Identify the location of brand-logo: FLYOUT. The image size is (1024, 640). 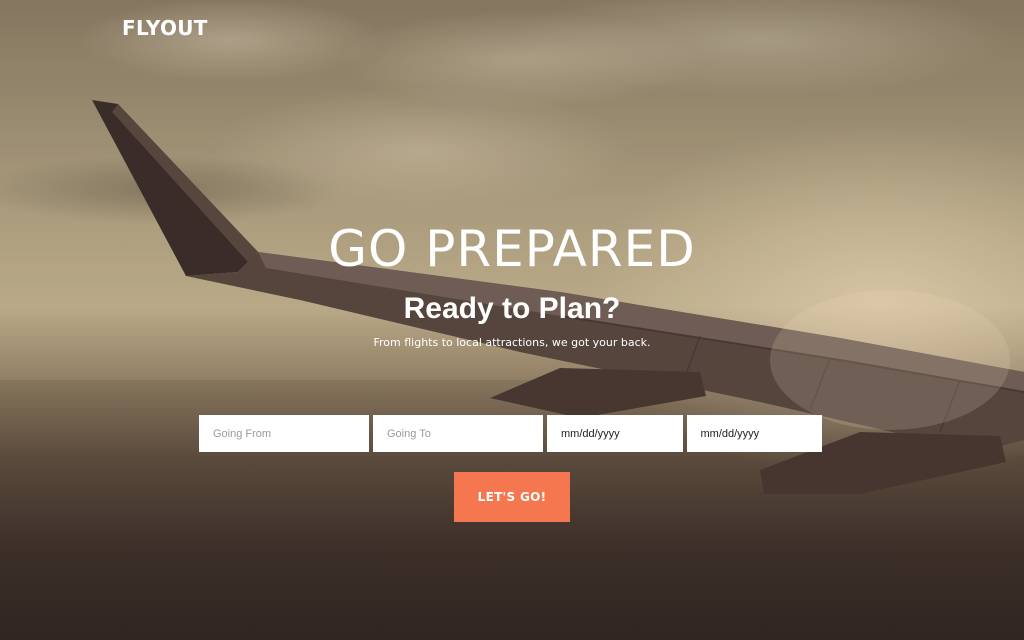
(165, 28).